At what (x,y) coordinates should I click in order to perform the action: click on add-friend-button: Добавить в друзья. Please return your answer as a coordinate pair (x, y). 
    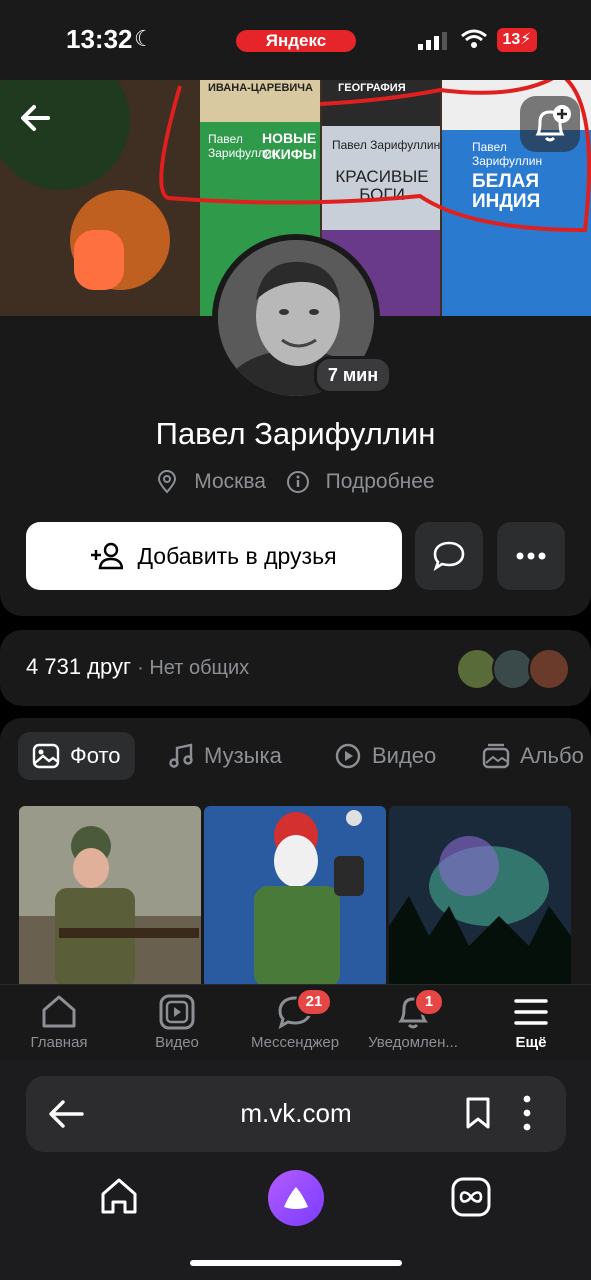
    Looking at the image, I should click on (214, 556).